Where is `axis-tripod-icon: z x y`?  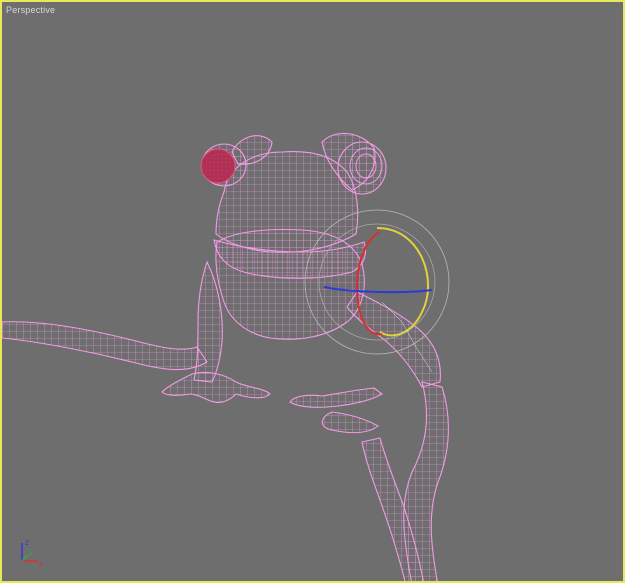
axis-tripod-icon: z x y is located at coordinates (32, 553).